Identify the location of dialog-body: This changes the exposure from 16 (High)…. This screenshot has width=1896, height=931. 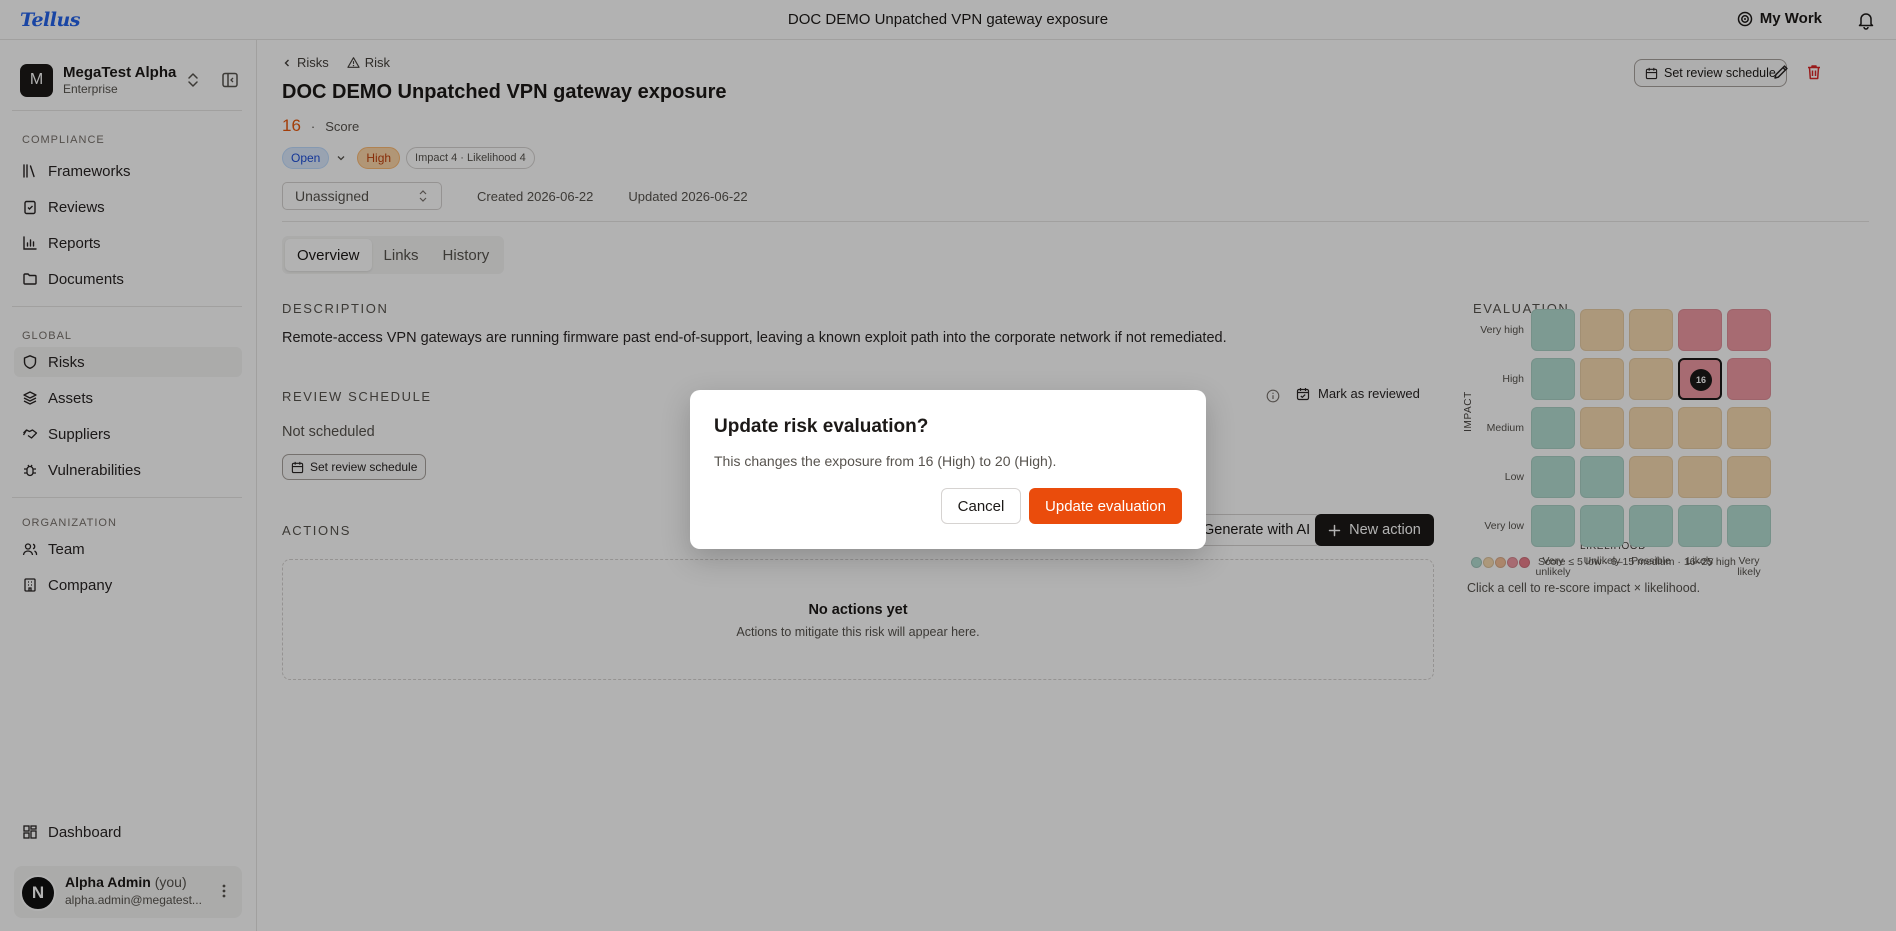
(885, 461).